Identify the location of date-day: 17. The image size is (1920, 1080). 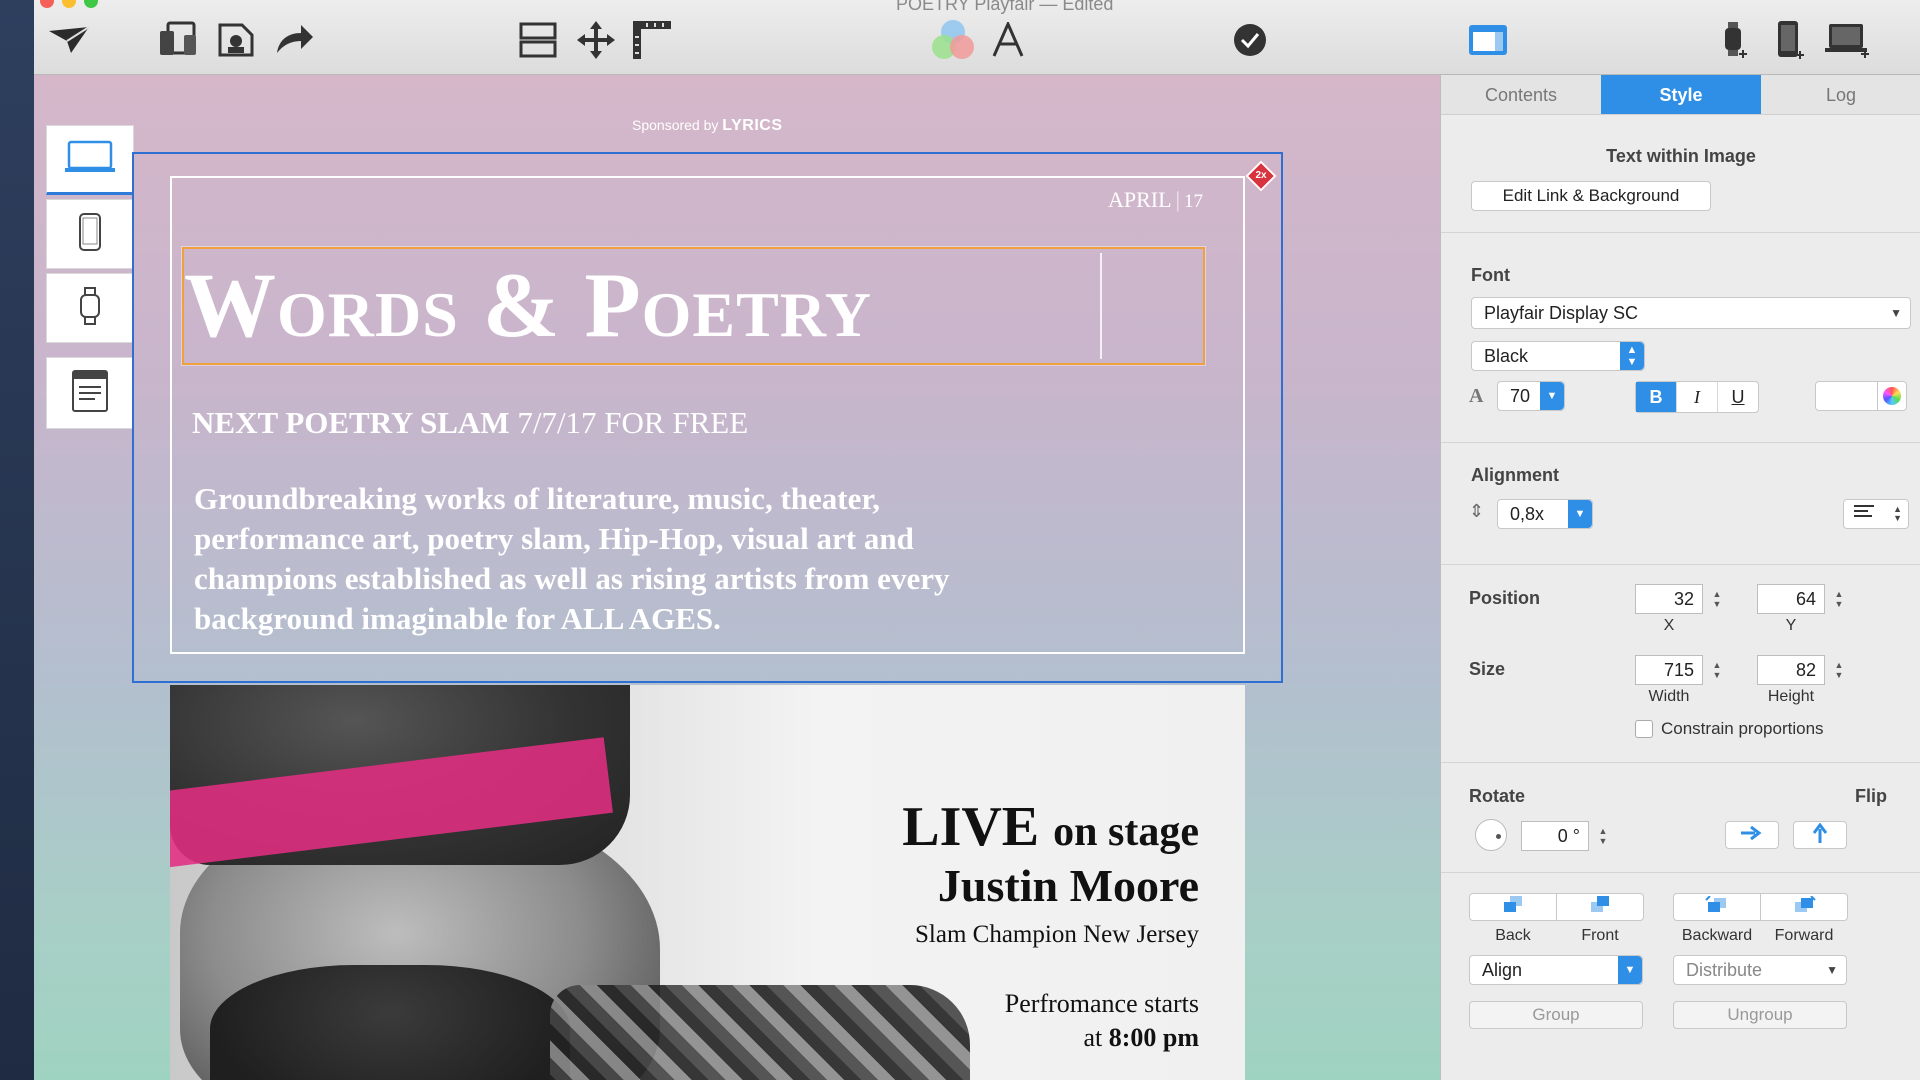
(1193, 201).